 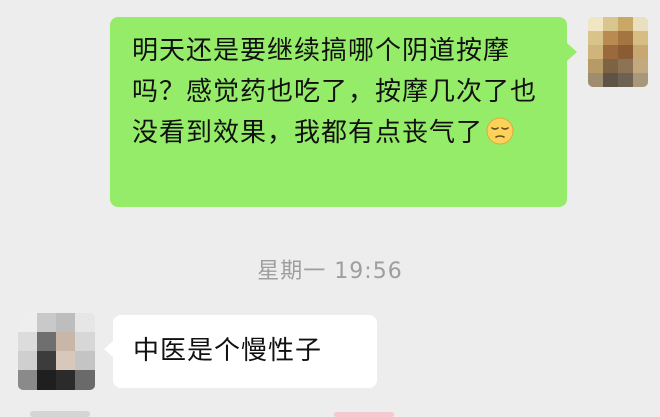 I want to click on incoming-message-text: 中医是个慢性子, so click(x=228, y=351).